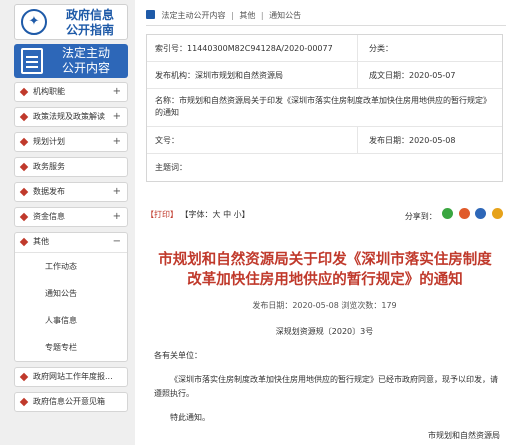 The width and height of the screenshot is (510, 445). I want to click on qq-icon, so click(481, 213).